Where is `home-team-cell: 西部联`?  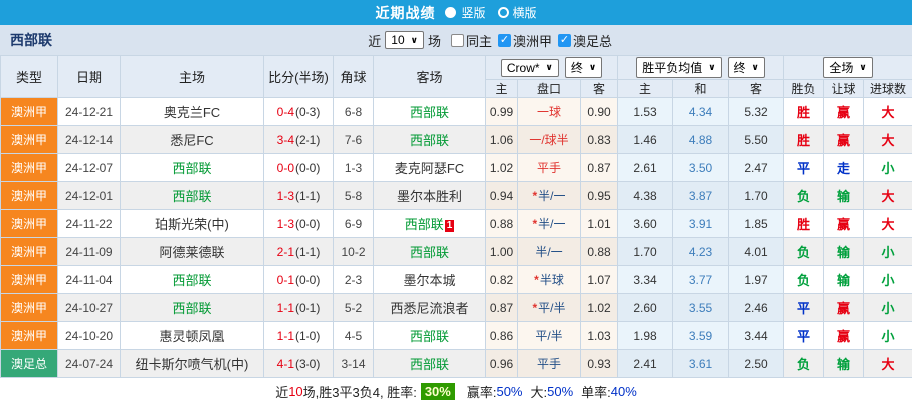 home-team-cell: 西部联 is located at coordinates (192, 307).